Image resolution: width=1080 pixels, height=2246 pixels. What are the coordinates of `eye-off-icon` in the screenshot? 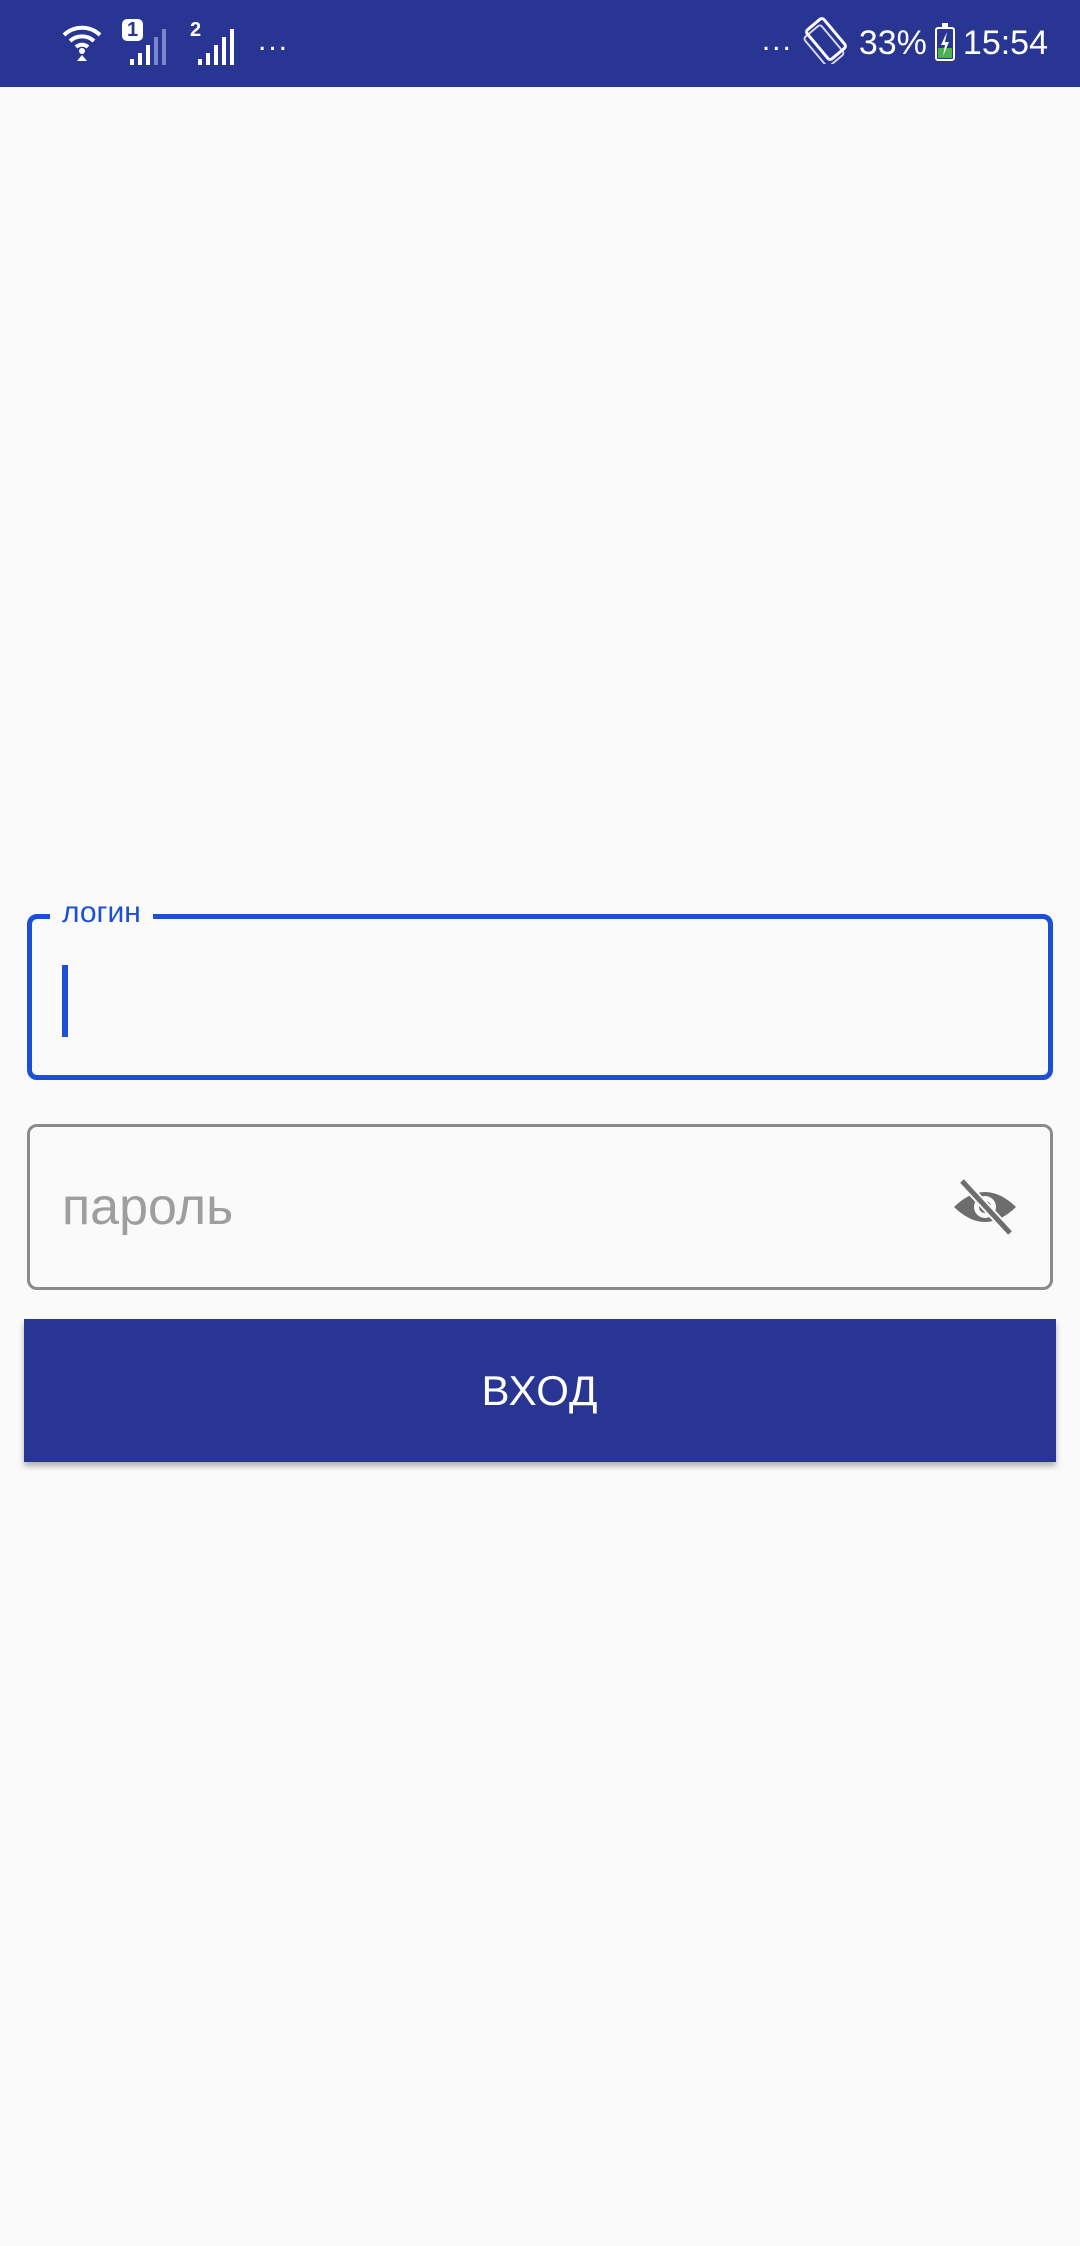 It's located at (985, 1207).